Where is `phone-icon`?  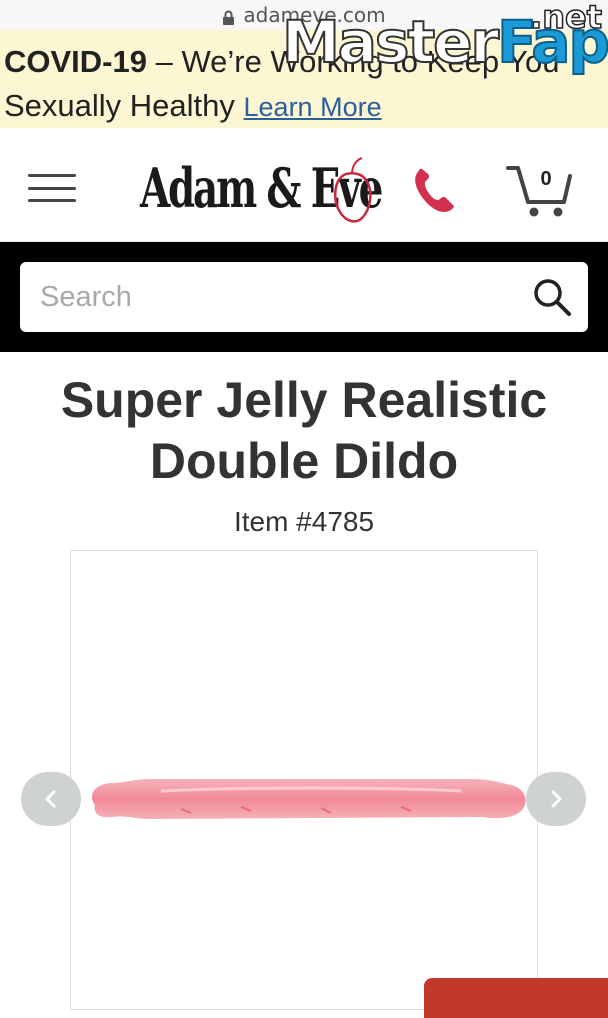 phone-icon is located at coordinates (435, 191).